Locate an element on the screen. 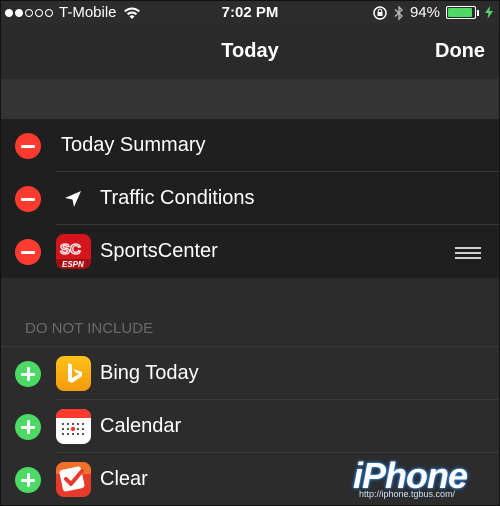  excluded-section-header: DO NOT INCLUDE is located at coordinates (250, 313).